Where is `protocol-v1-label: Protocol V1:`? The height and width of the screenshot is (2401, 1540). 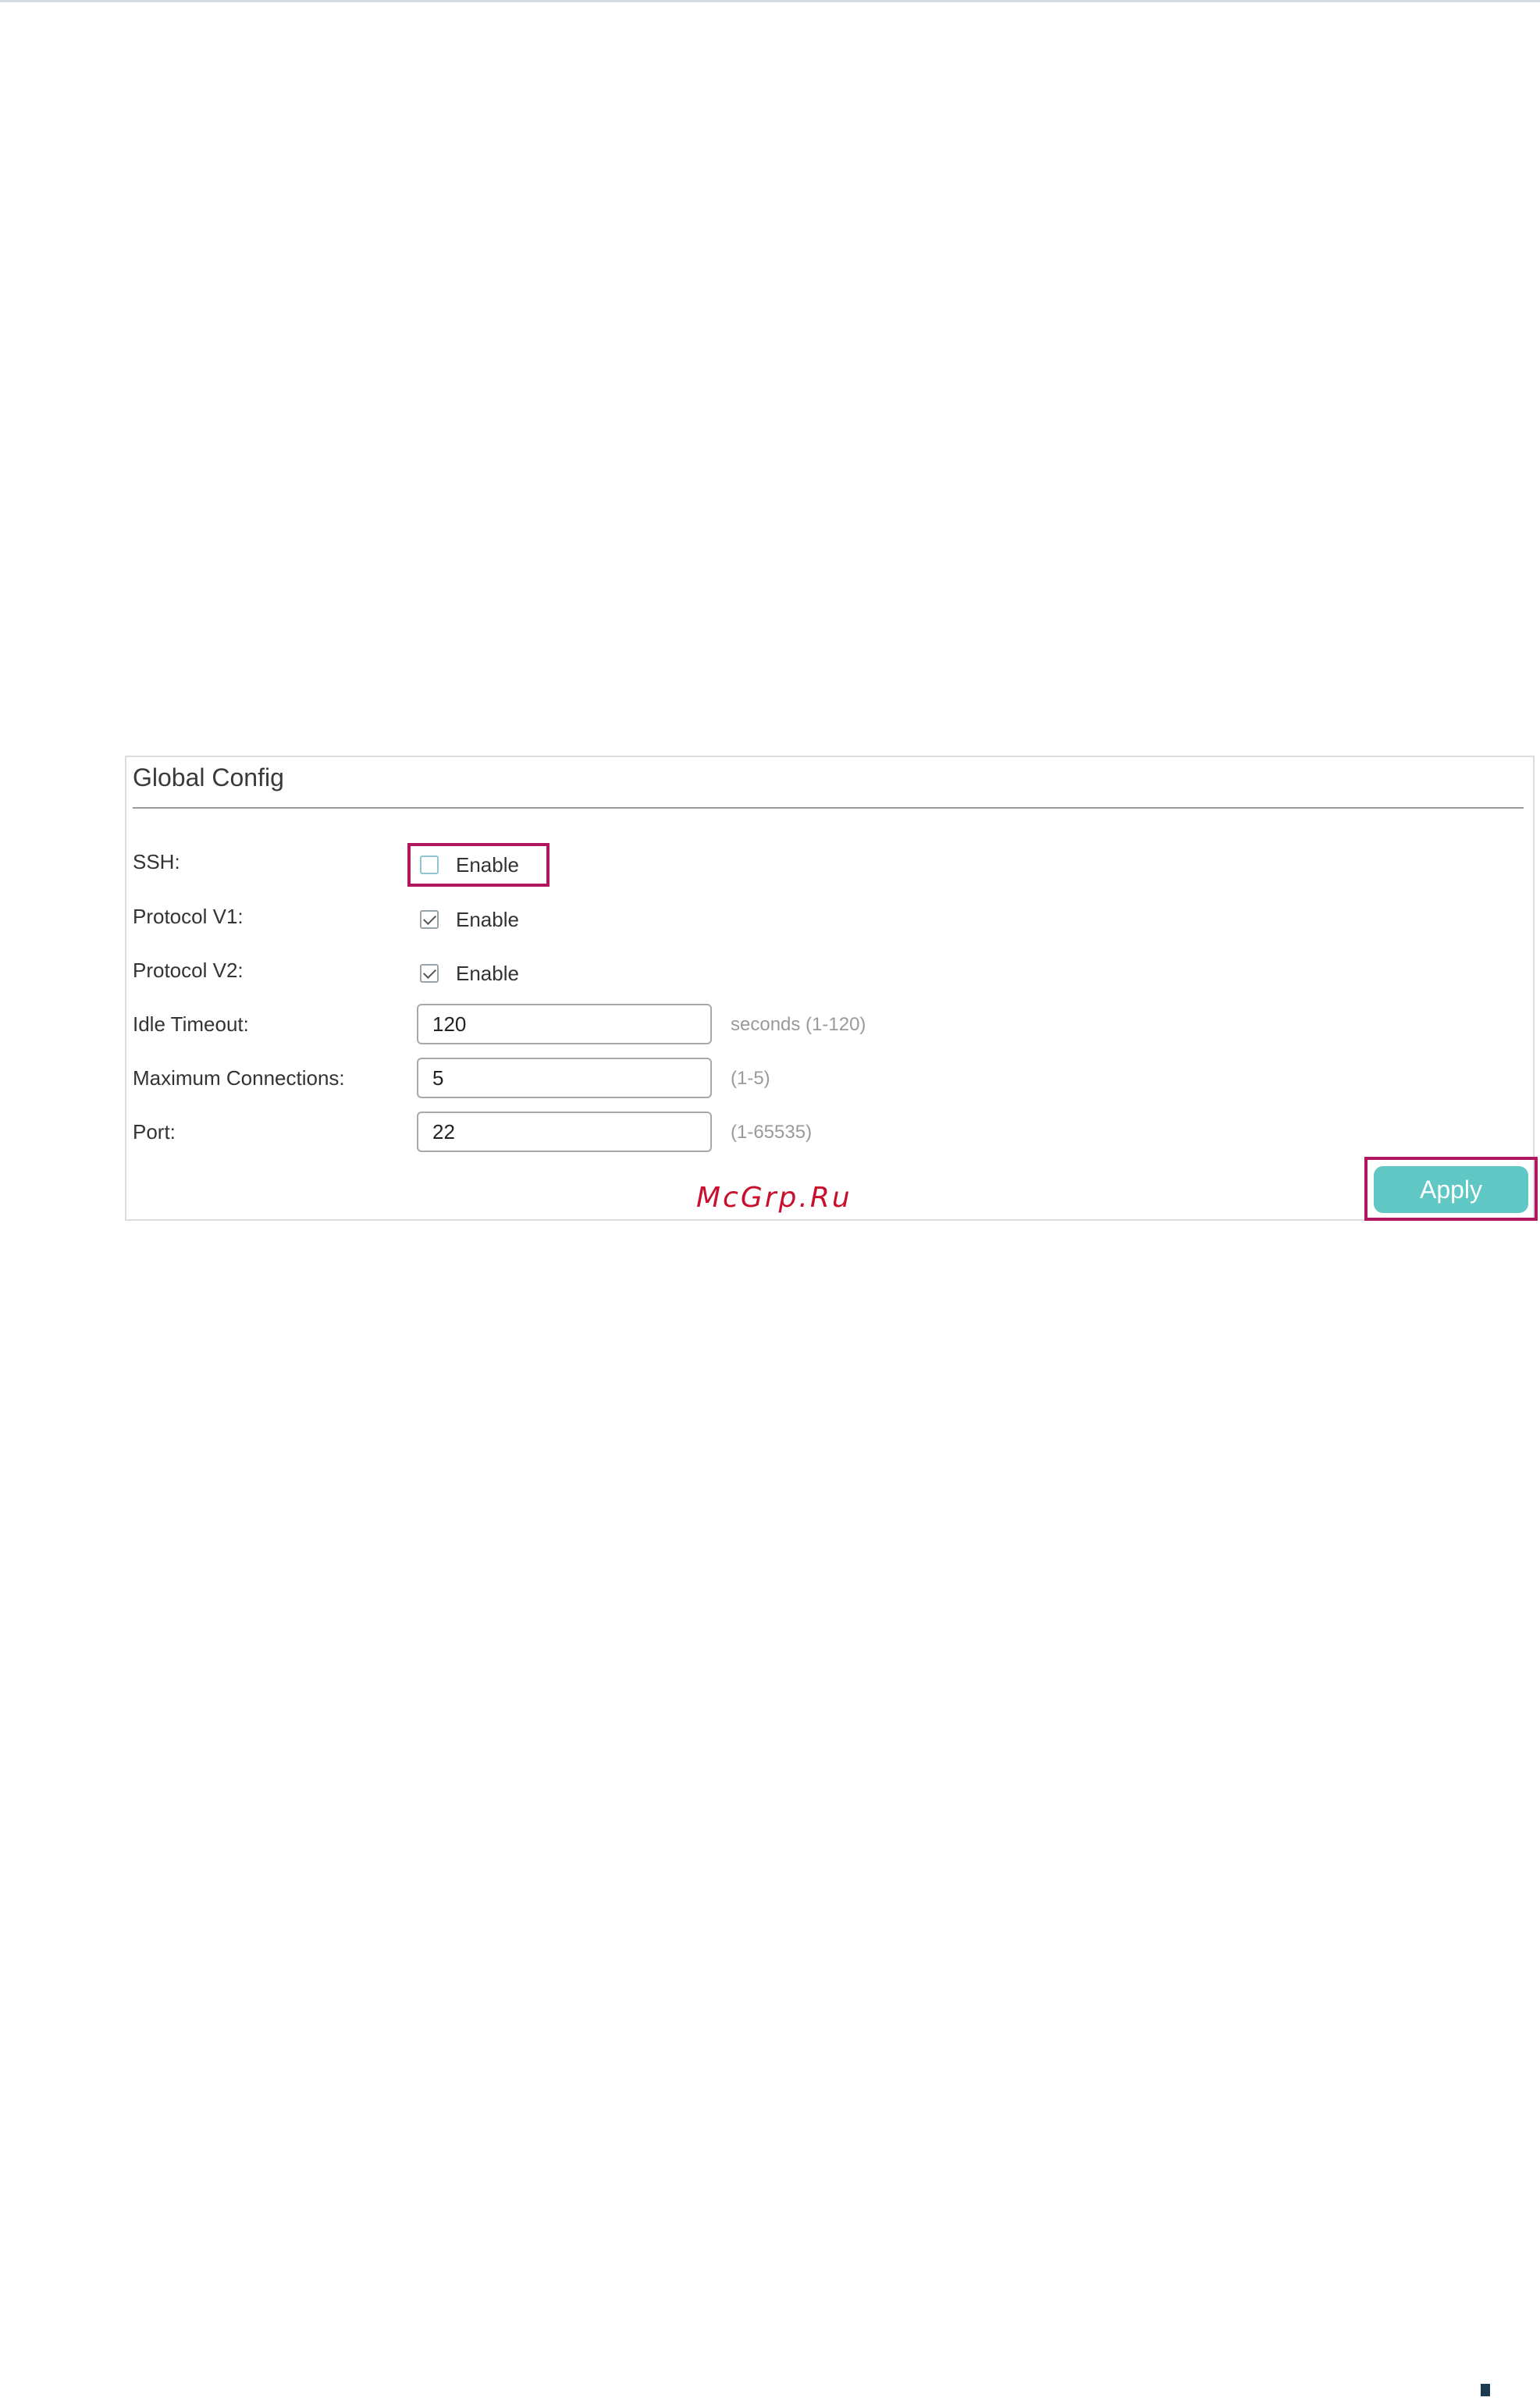 protocol-v1-label: Protocol V1: is located at coordinates (188, 916).